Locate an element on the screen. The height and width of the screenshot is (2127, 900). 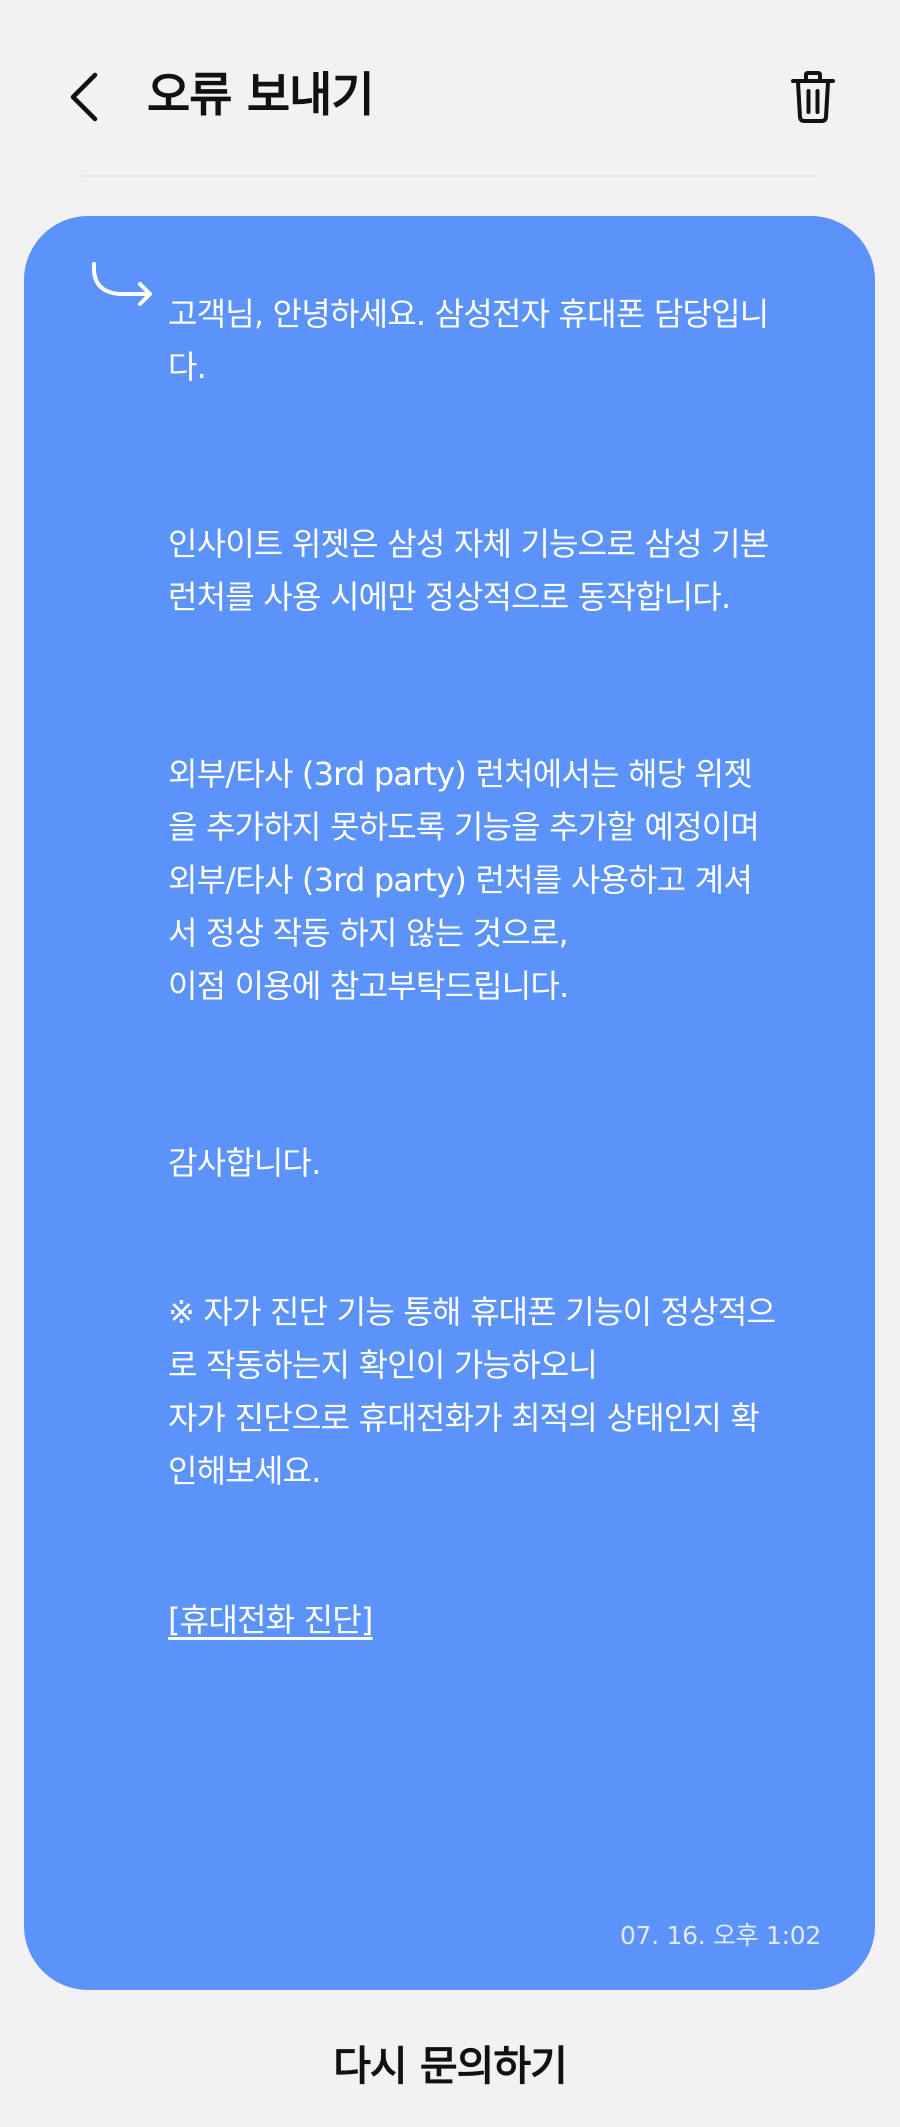
message-line: 이점 이용에 참고부탁드립니다. is located at coordinates (368, 986).